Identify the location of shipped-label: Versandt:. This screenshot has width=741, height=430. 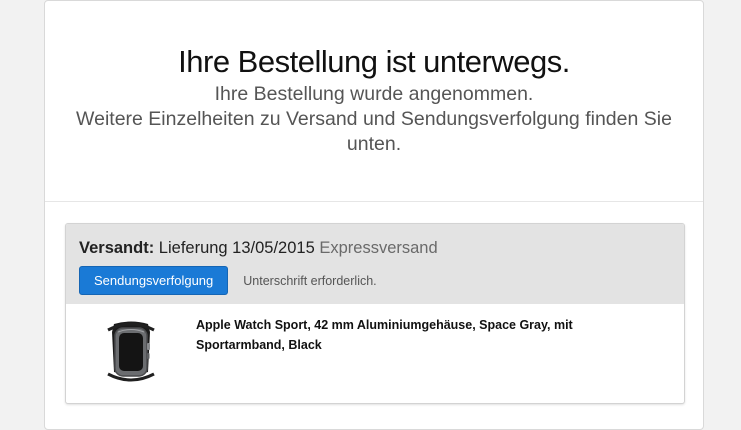
(117, 248).